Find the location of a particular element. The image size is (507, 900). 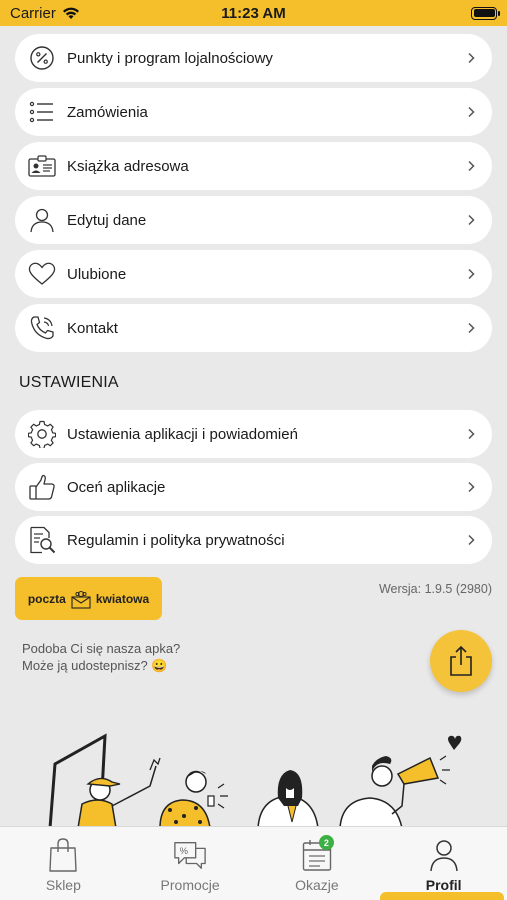

menu-item-favorites: Ulubione is located at coordinates (253, 274).